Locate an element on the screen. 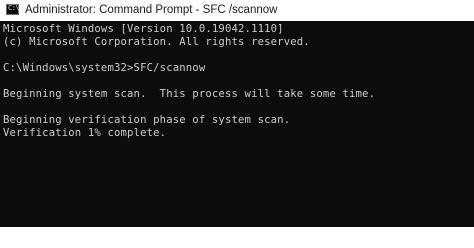 Image resolution: width=474 pixels, height=248 pixels. console-line-command: C:\Windows\system32>SFC/scannow is located at coordinates (104, 68).